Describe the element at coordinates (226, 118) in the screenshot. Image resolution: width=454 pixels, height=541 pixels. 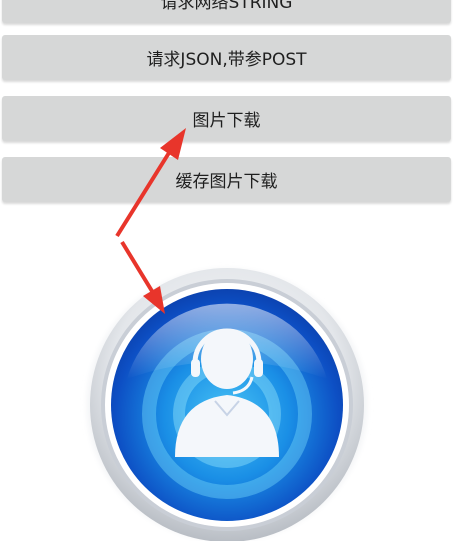
I see `image-download-button: 图片下载` at that location.